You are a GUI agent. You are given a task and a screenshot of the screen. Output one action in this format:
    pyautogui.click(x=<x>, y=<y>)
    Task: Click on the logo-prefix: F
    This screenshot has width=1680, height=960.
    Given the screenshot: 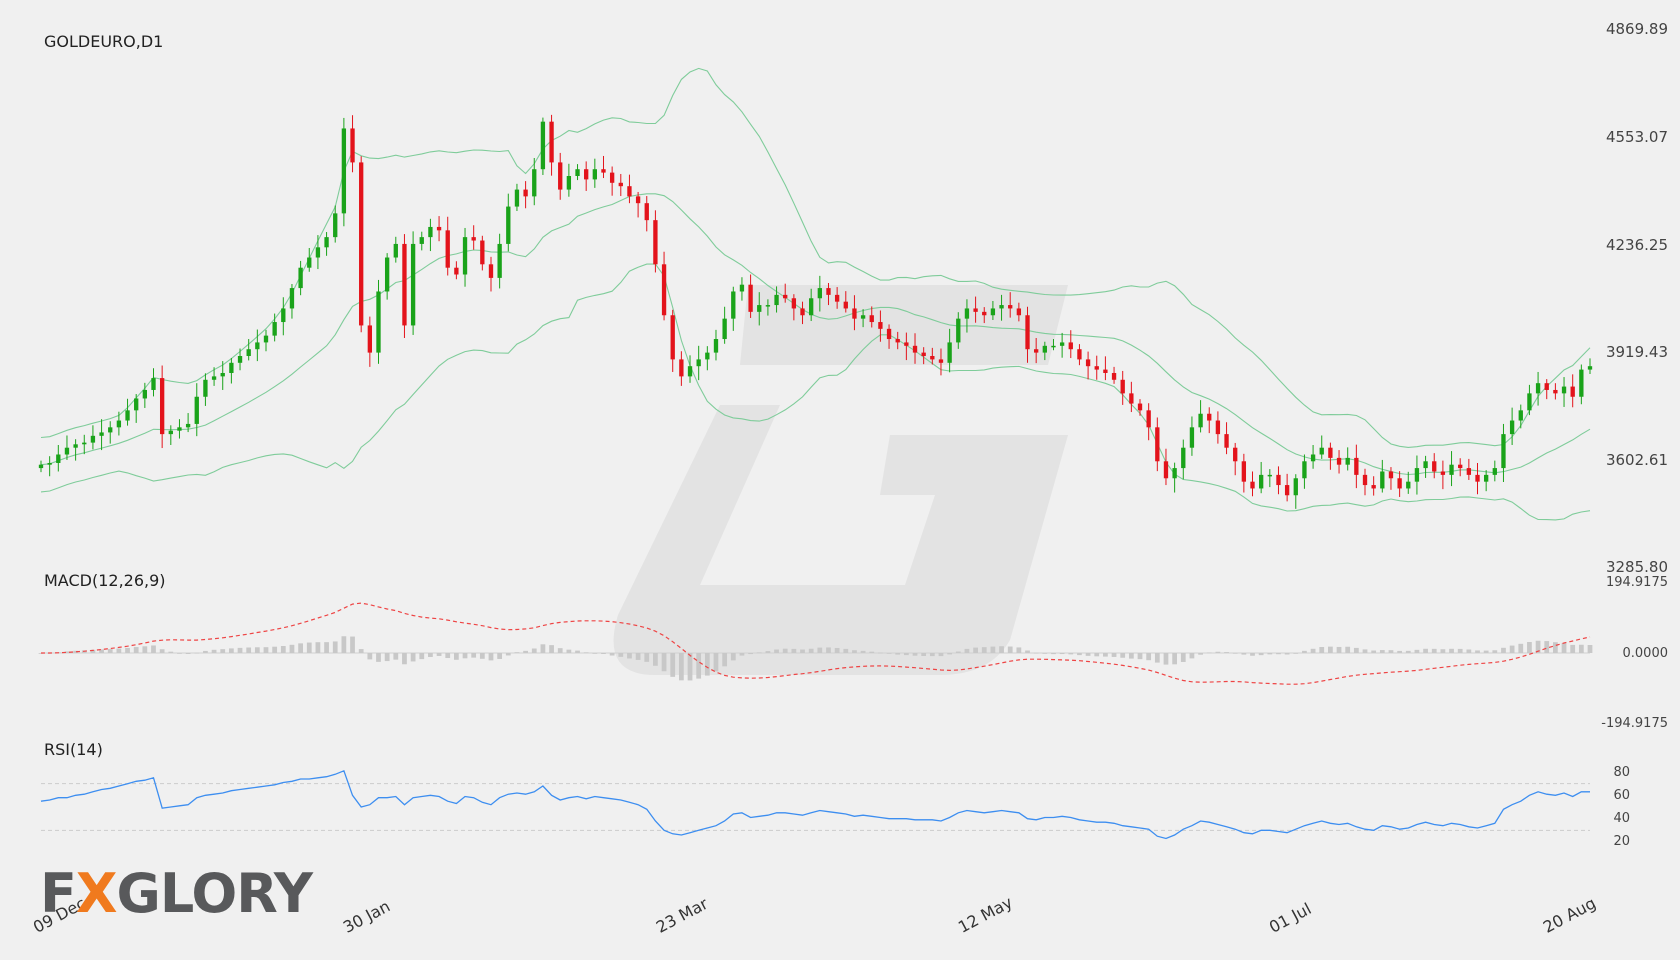 What is the action you would take?
    pyautogui.click(x=58, y=893)
    